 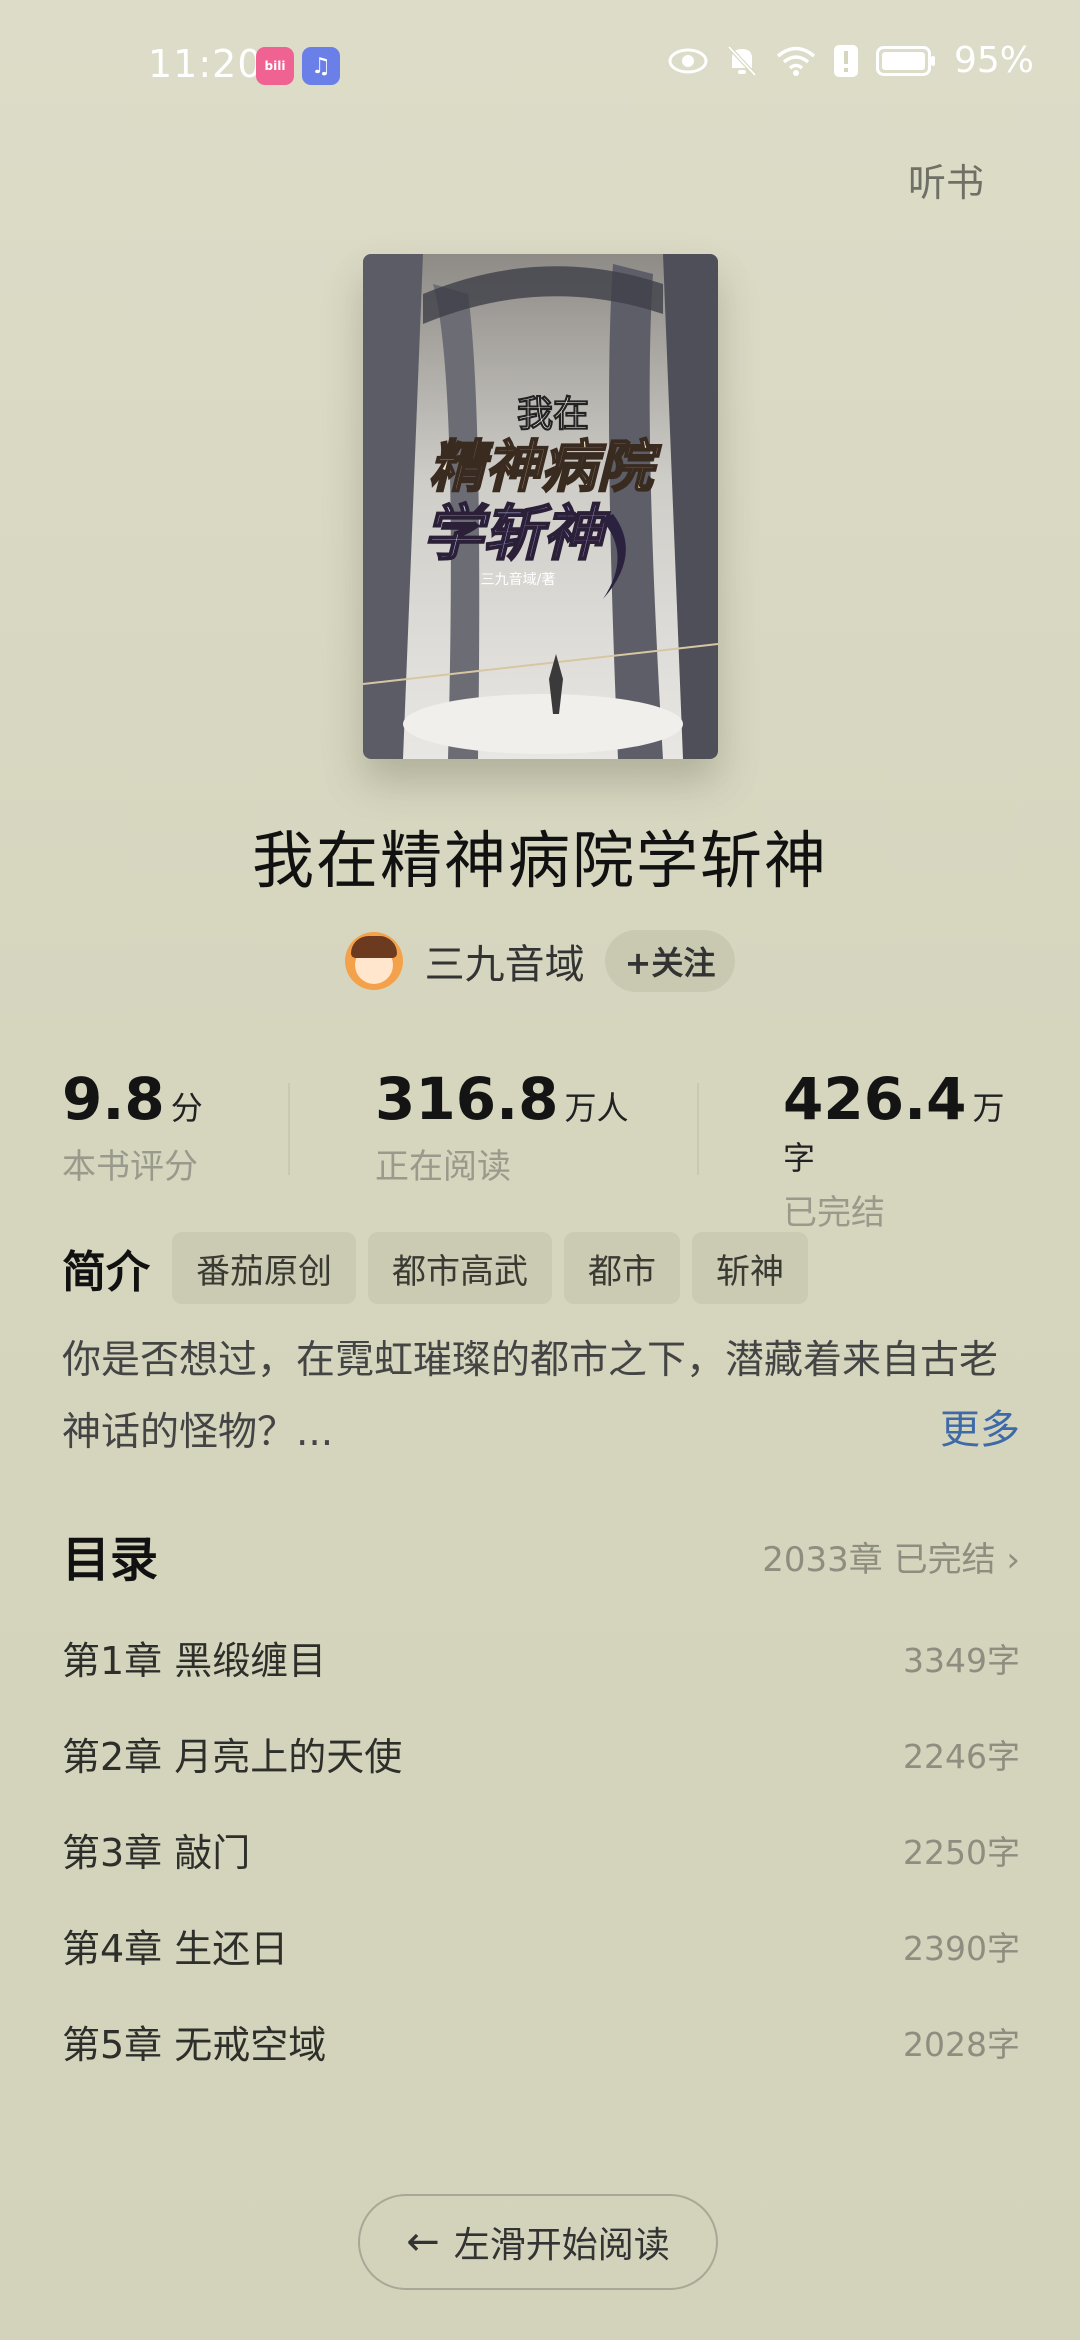 I want to click on music-icon: ♫, so click(x=321, y=66).